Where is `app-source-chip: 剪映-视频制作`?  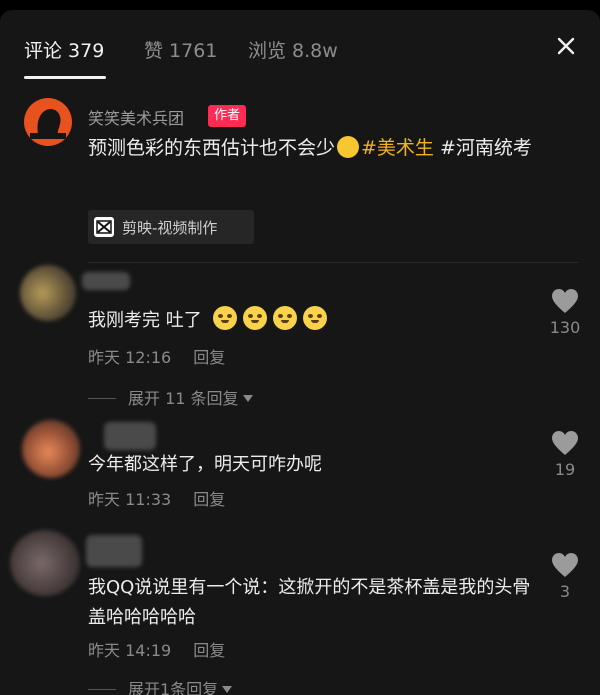 app-source-chip: 剪映-视频制作 is located at coordinates (171, 227).